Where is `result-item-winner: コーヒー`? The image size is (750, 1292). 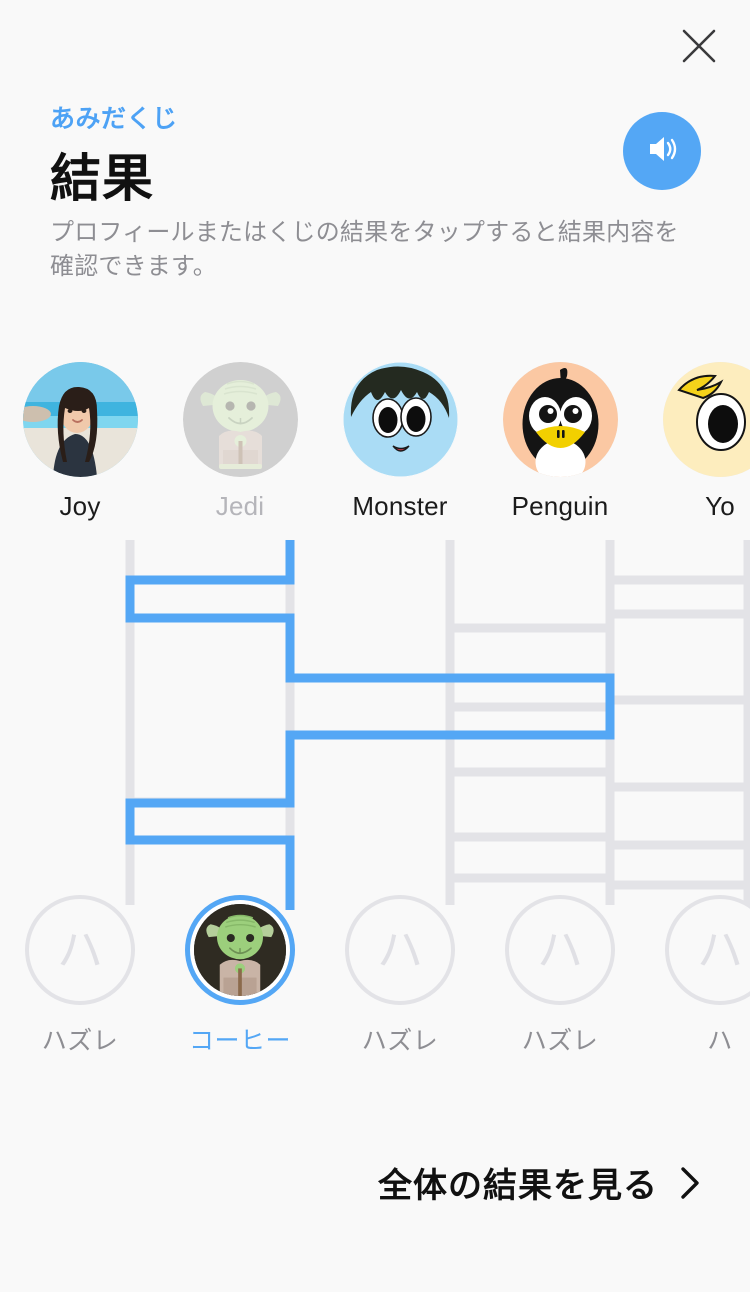
result-item-winner: コーヒー is located at coordinates (240, 976).